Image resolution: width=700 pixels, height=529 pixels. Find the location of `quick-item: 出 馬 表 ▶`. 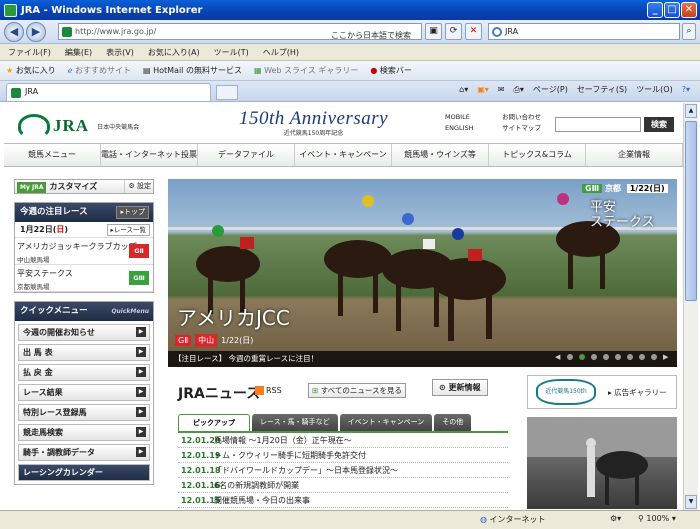

quick-item: 出 馬 表 ▶ is located at coordinates (84, 352).